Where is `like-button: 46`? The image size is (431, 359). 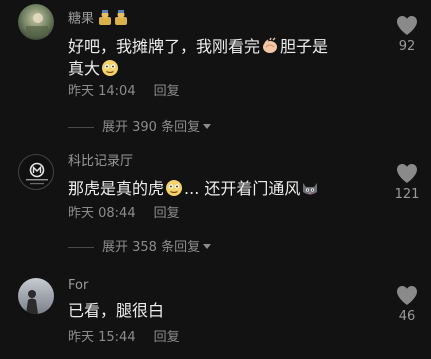 like-button: 46 is located at coordinates (407, 304).